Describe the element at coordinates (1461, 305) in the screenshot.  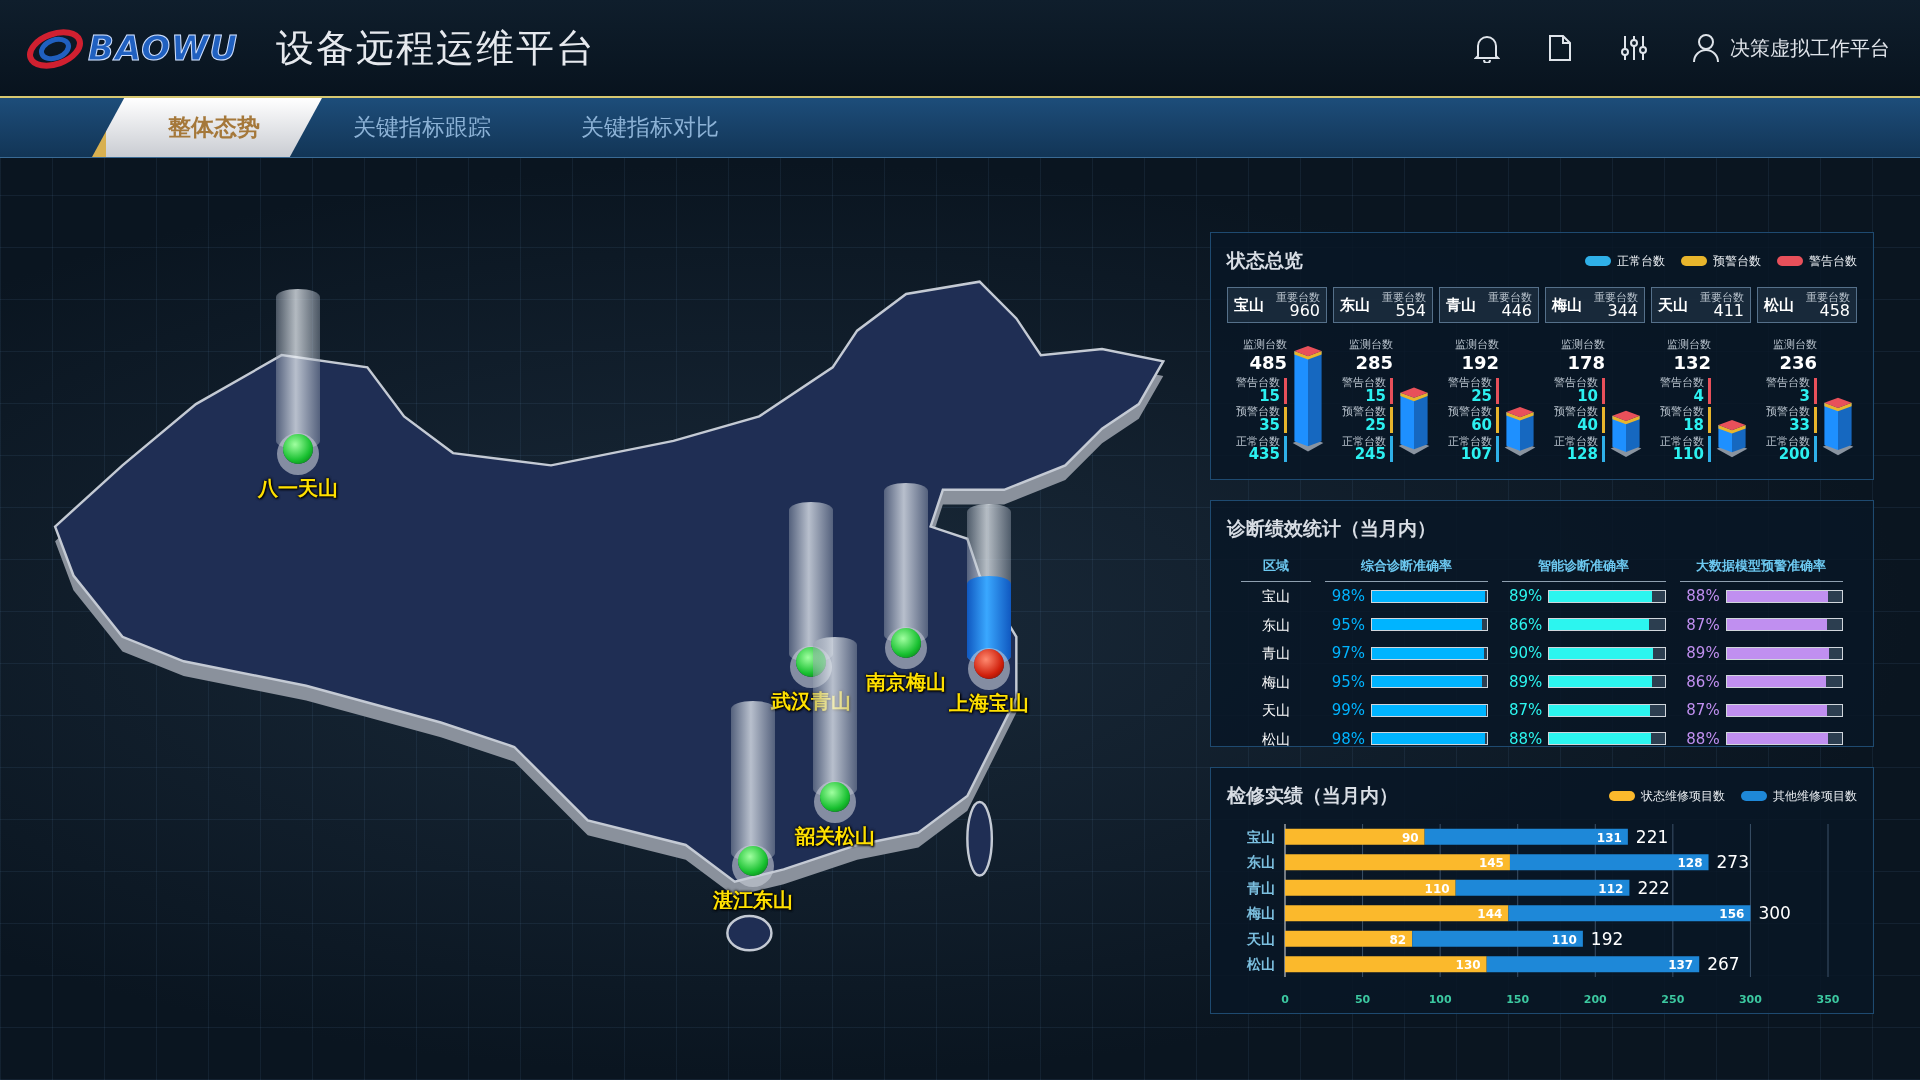
I see `site-name: 青山` at that location.